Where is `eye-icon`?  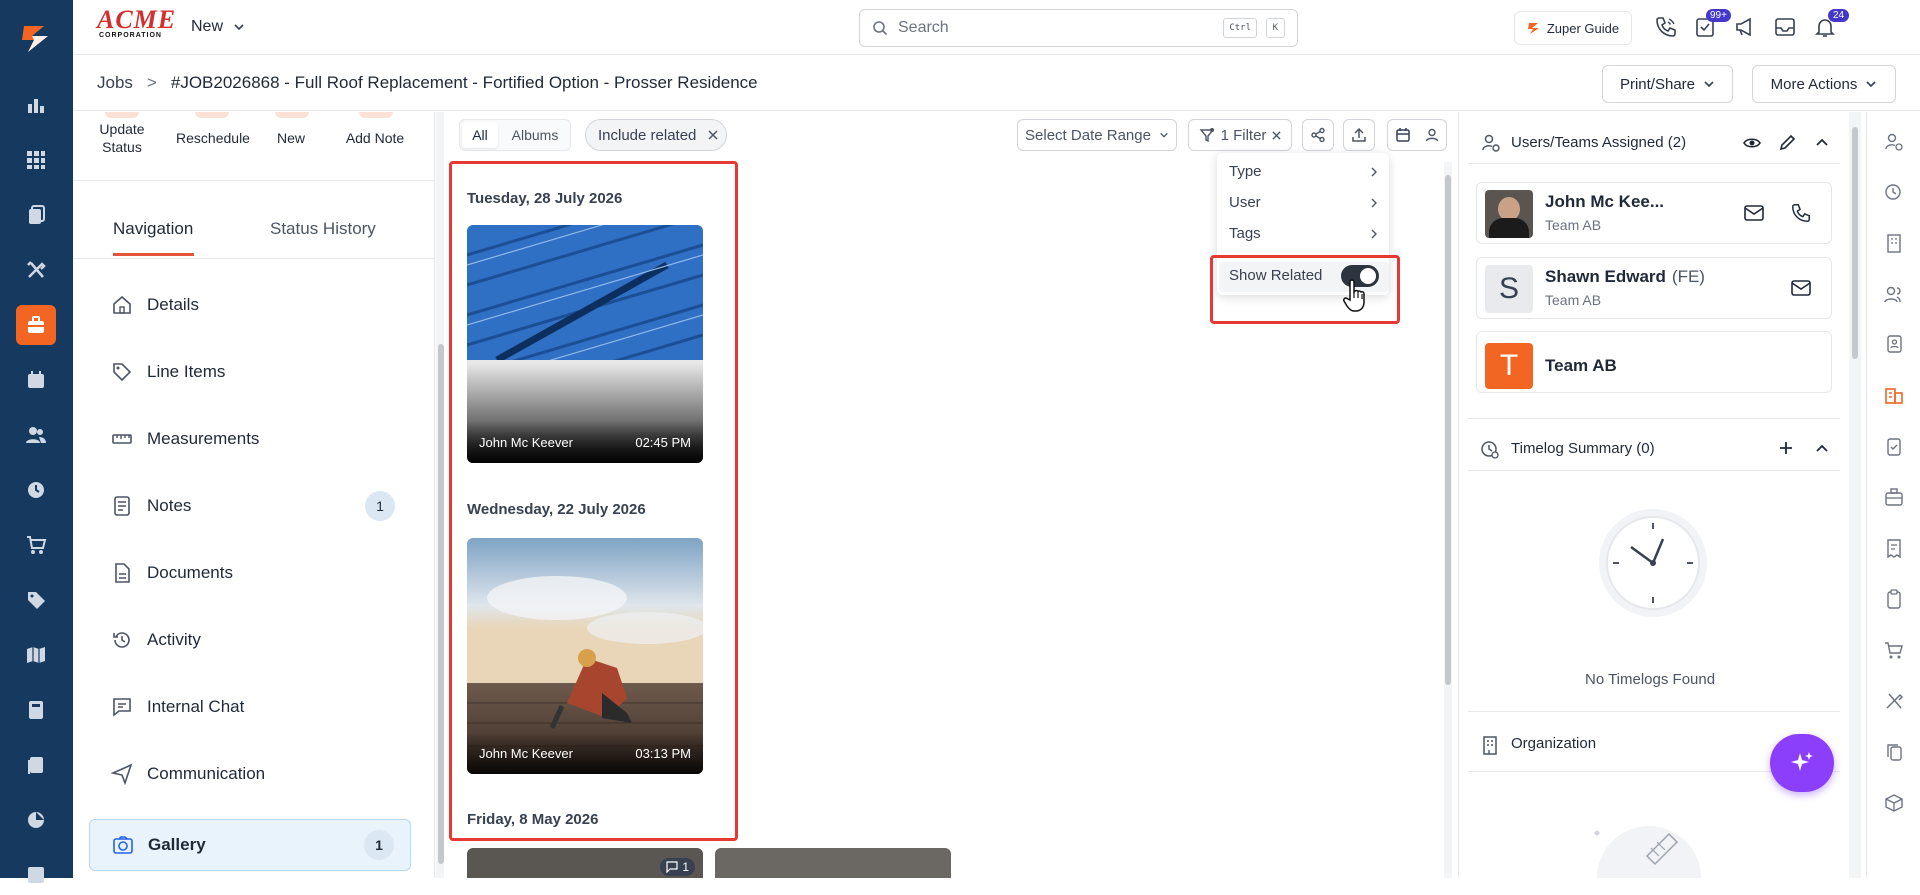 eye-icon is located at coordinates (1752, 143).